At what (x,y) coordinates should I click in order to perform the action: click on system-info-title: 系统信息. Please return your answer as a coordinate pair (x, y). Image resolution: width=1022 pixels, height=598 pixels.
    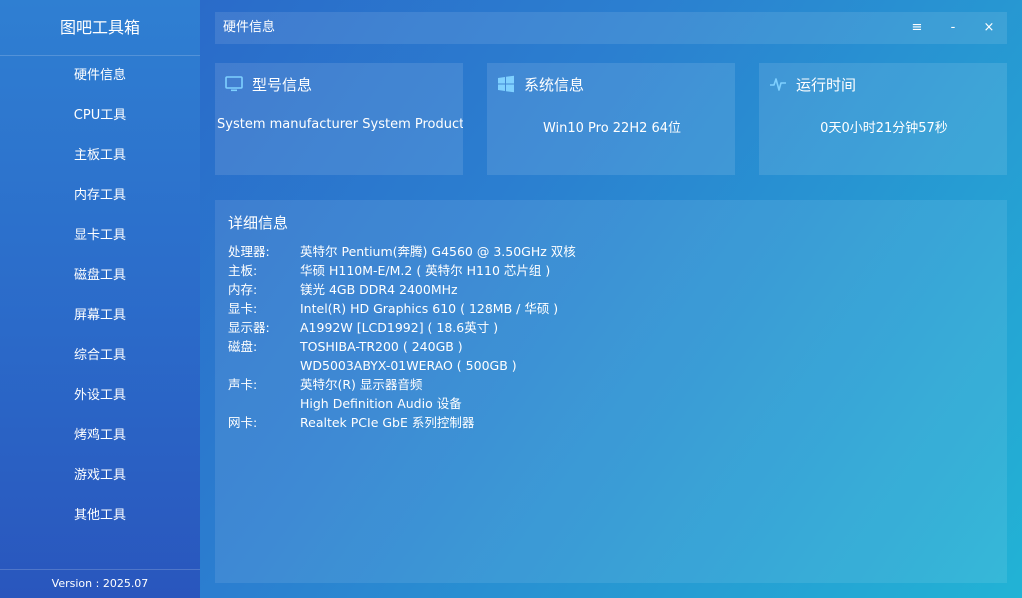
    Looking at the image, I should click on (554, 84).